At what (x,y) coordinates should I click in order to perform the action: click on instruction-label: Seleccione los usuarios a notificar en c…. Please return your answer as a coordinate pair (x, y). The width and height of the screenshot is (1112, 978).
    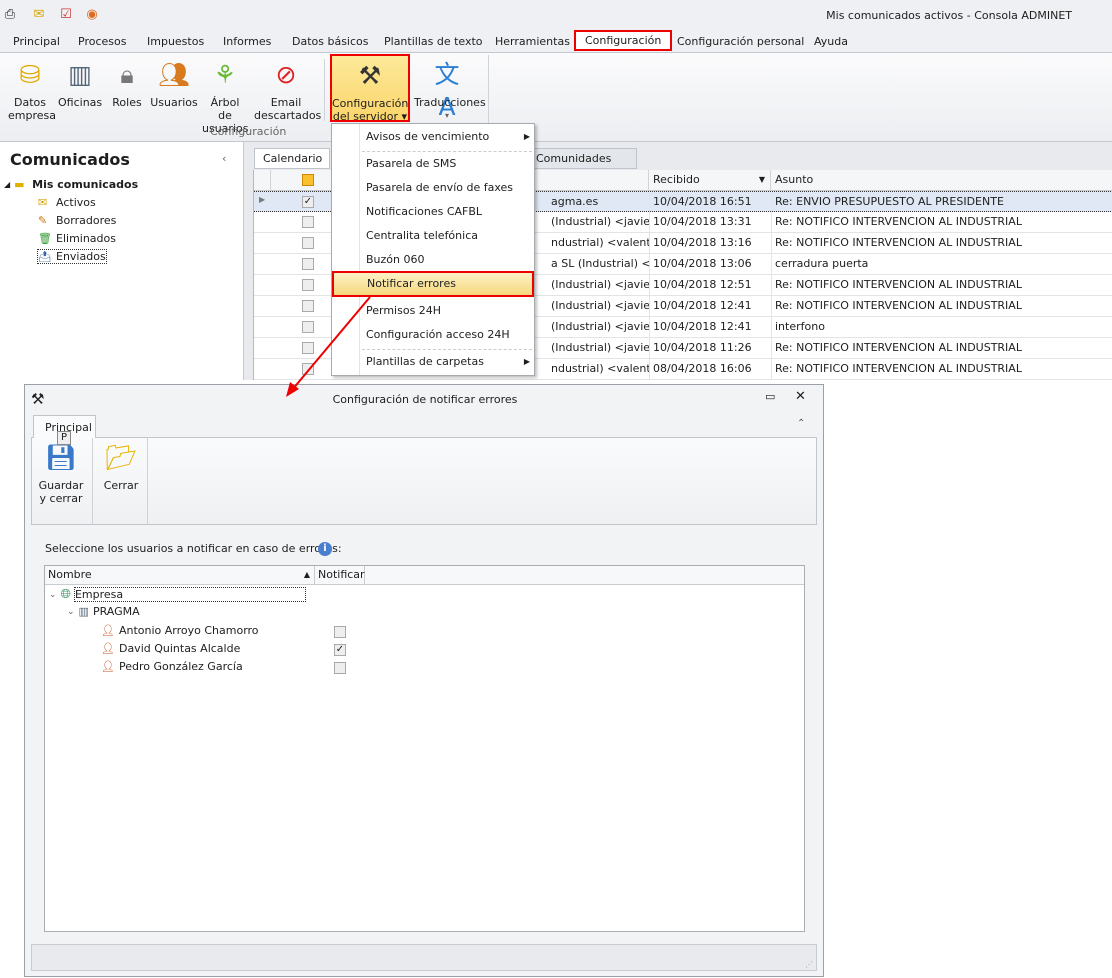
    Looking at the image, I should click on (193, 548).